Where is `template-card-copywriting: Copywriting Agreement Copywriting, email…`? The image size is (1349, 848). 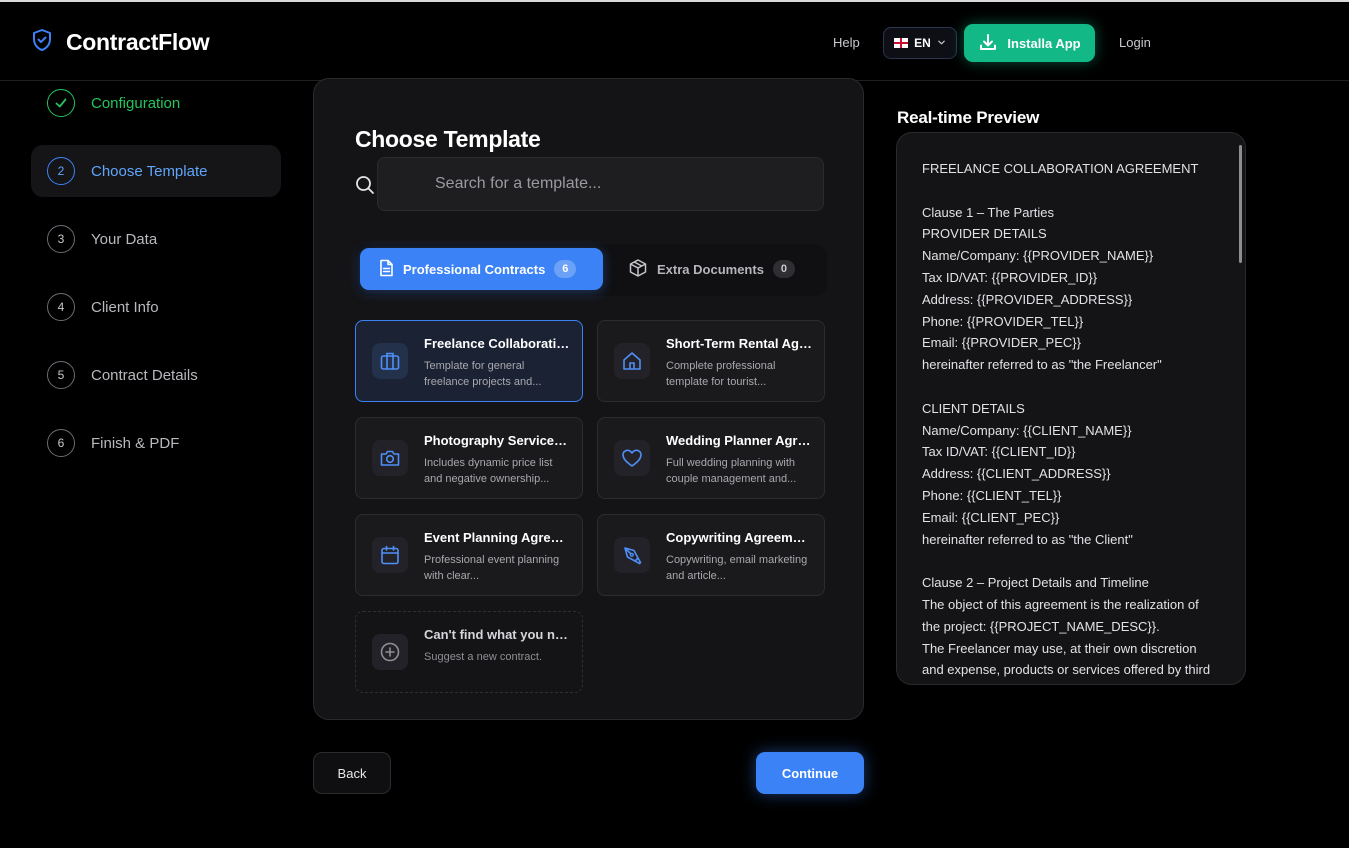 template-card-copywriting: Copywriting Agreement Copywriting, email… is located at coordinates (711, 555).